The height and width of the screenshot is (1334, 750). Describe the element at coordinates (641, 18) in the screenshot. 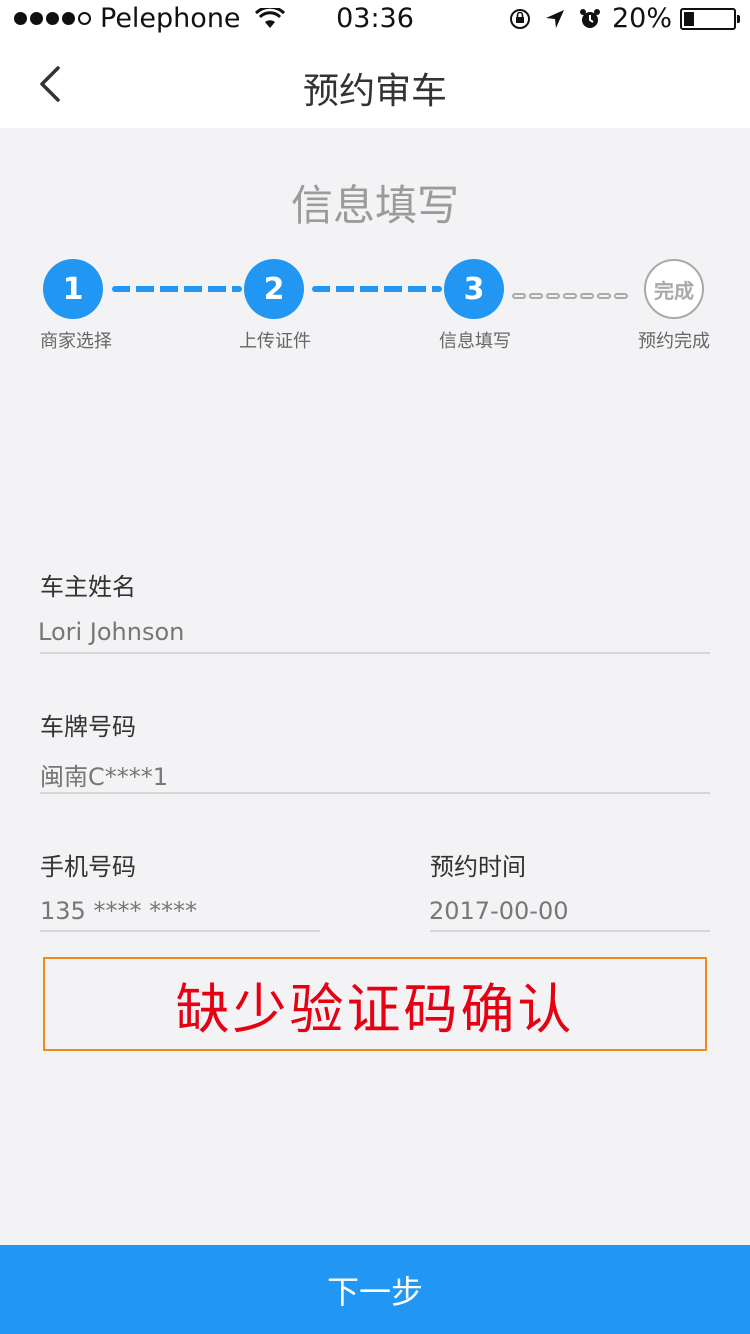

I see `battery-percent: 20%` at that location.